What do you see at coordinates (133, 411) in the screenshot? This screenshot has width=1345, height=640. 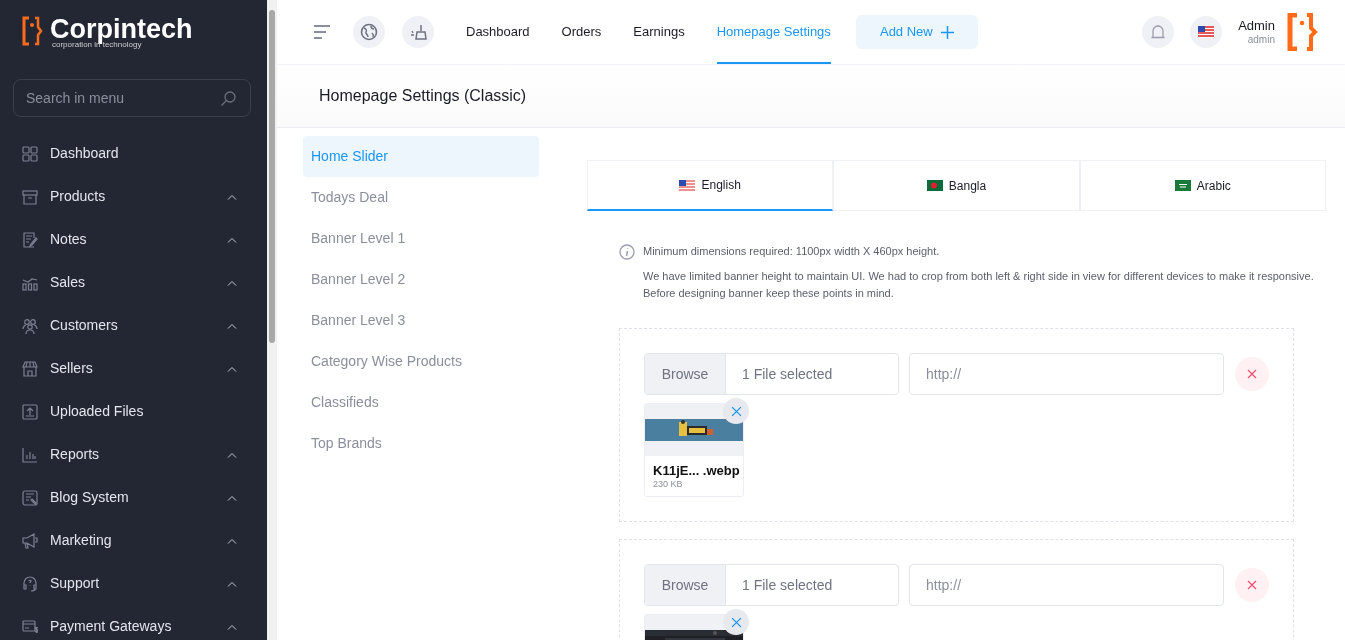 I see `sidebar-item: Uploaded Files` at bounding box center [133, 411].